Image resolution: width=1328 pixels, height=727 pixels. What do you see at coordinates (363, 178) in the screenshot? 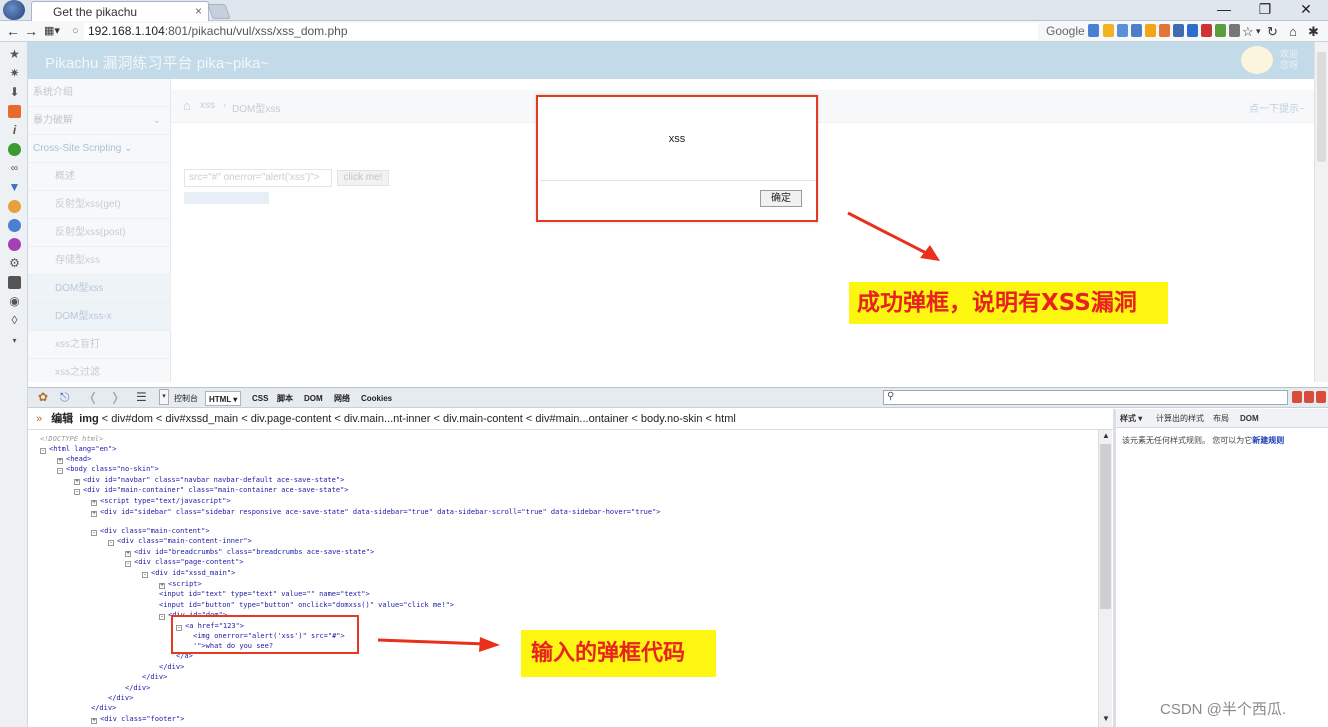
I see `click-me-button: click me!` at bounding box center [363, 178].